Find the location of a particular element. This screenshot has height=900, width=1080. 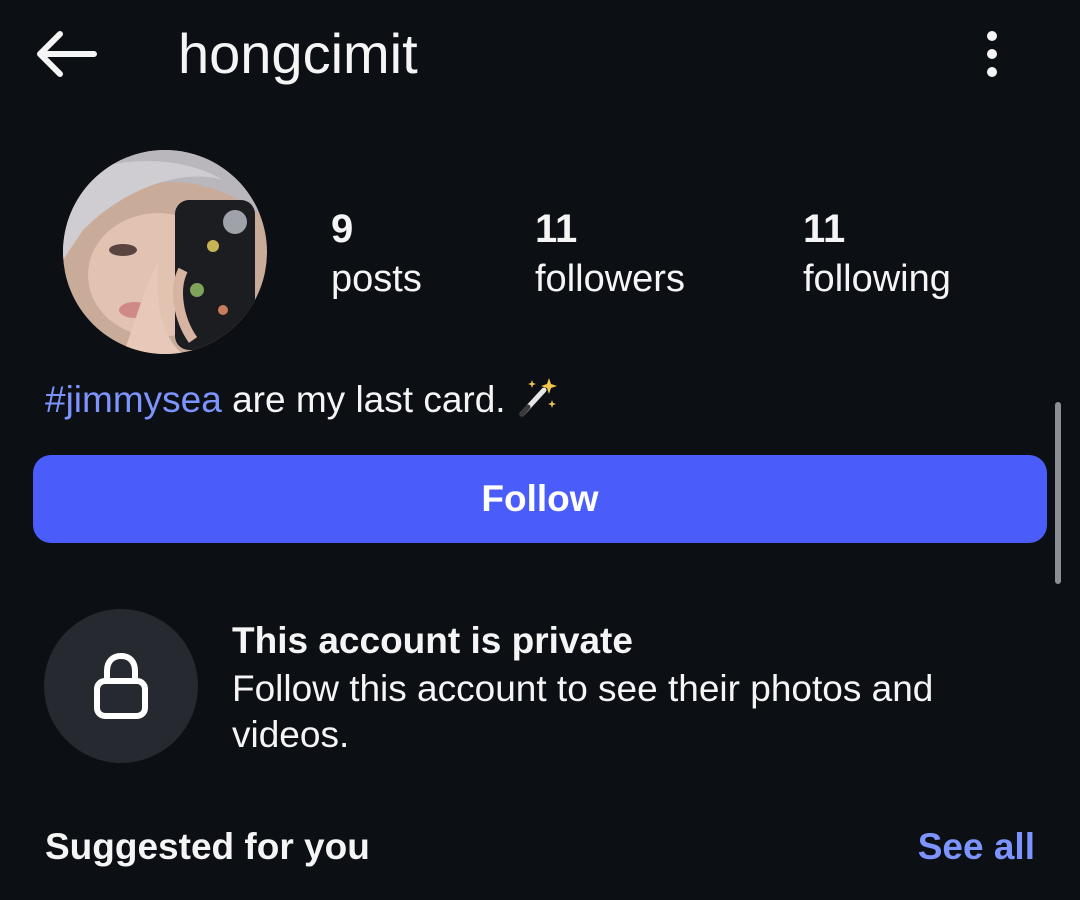

stat-posts: 9 posts is located at coordinates (376, 255).